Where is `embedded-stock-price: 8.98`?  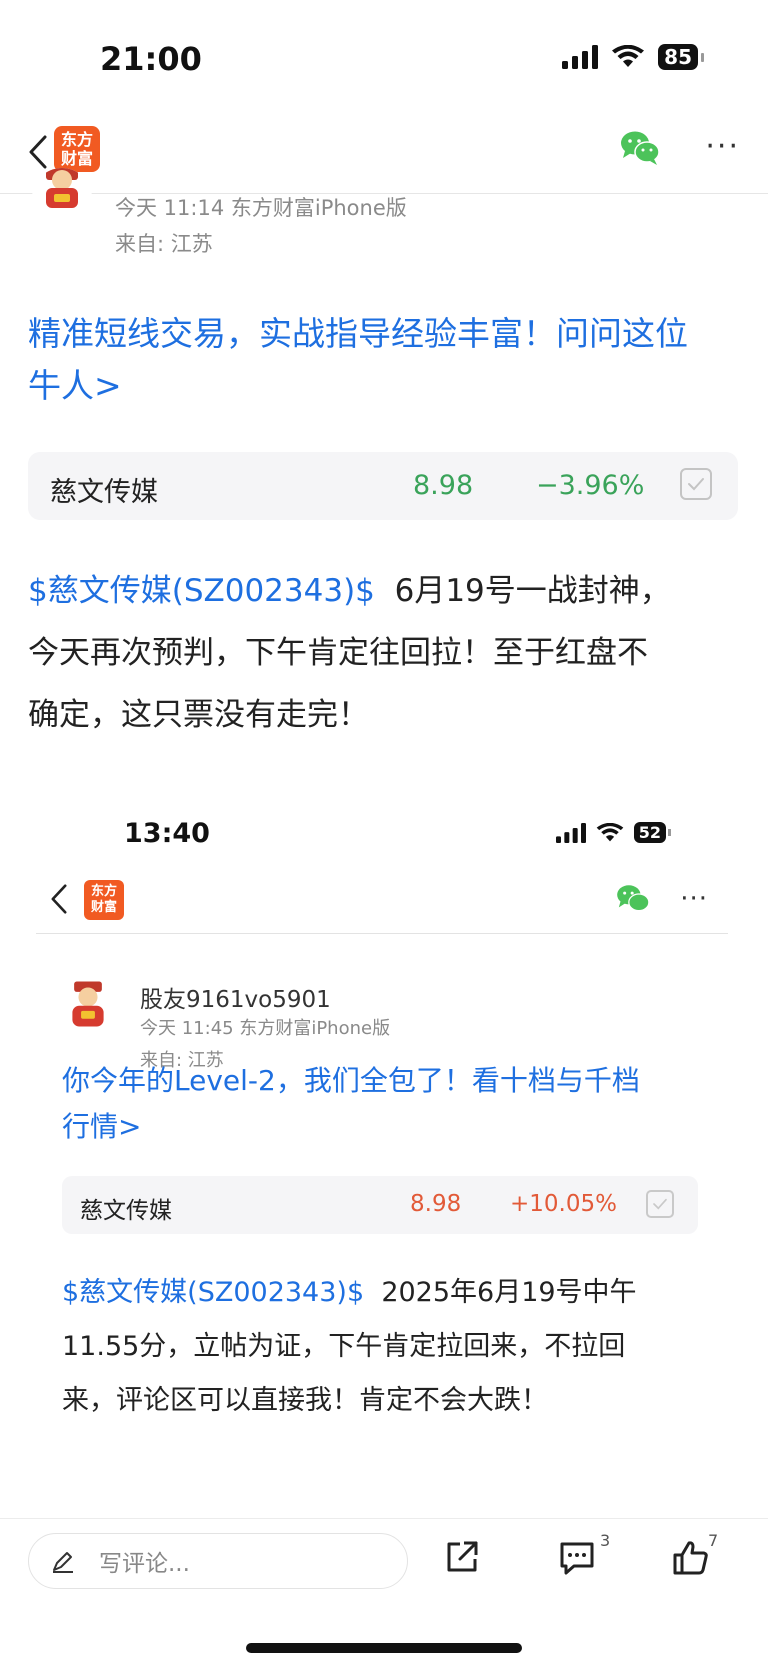
embedded-stock-price: 8.98 is located at coordinates (436, 1204).